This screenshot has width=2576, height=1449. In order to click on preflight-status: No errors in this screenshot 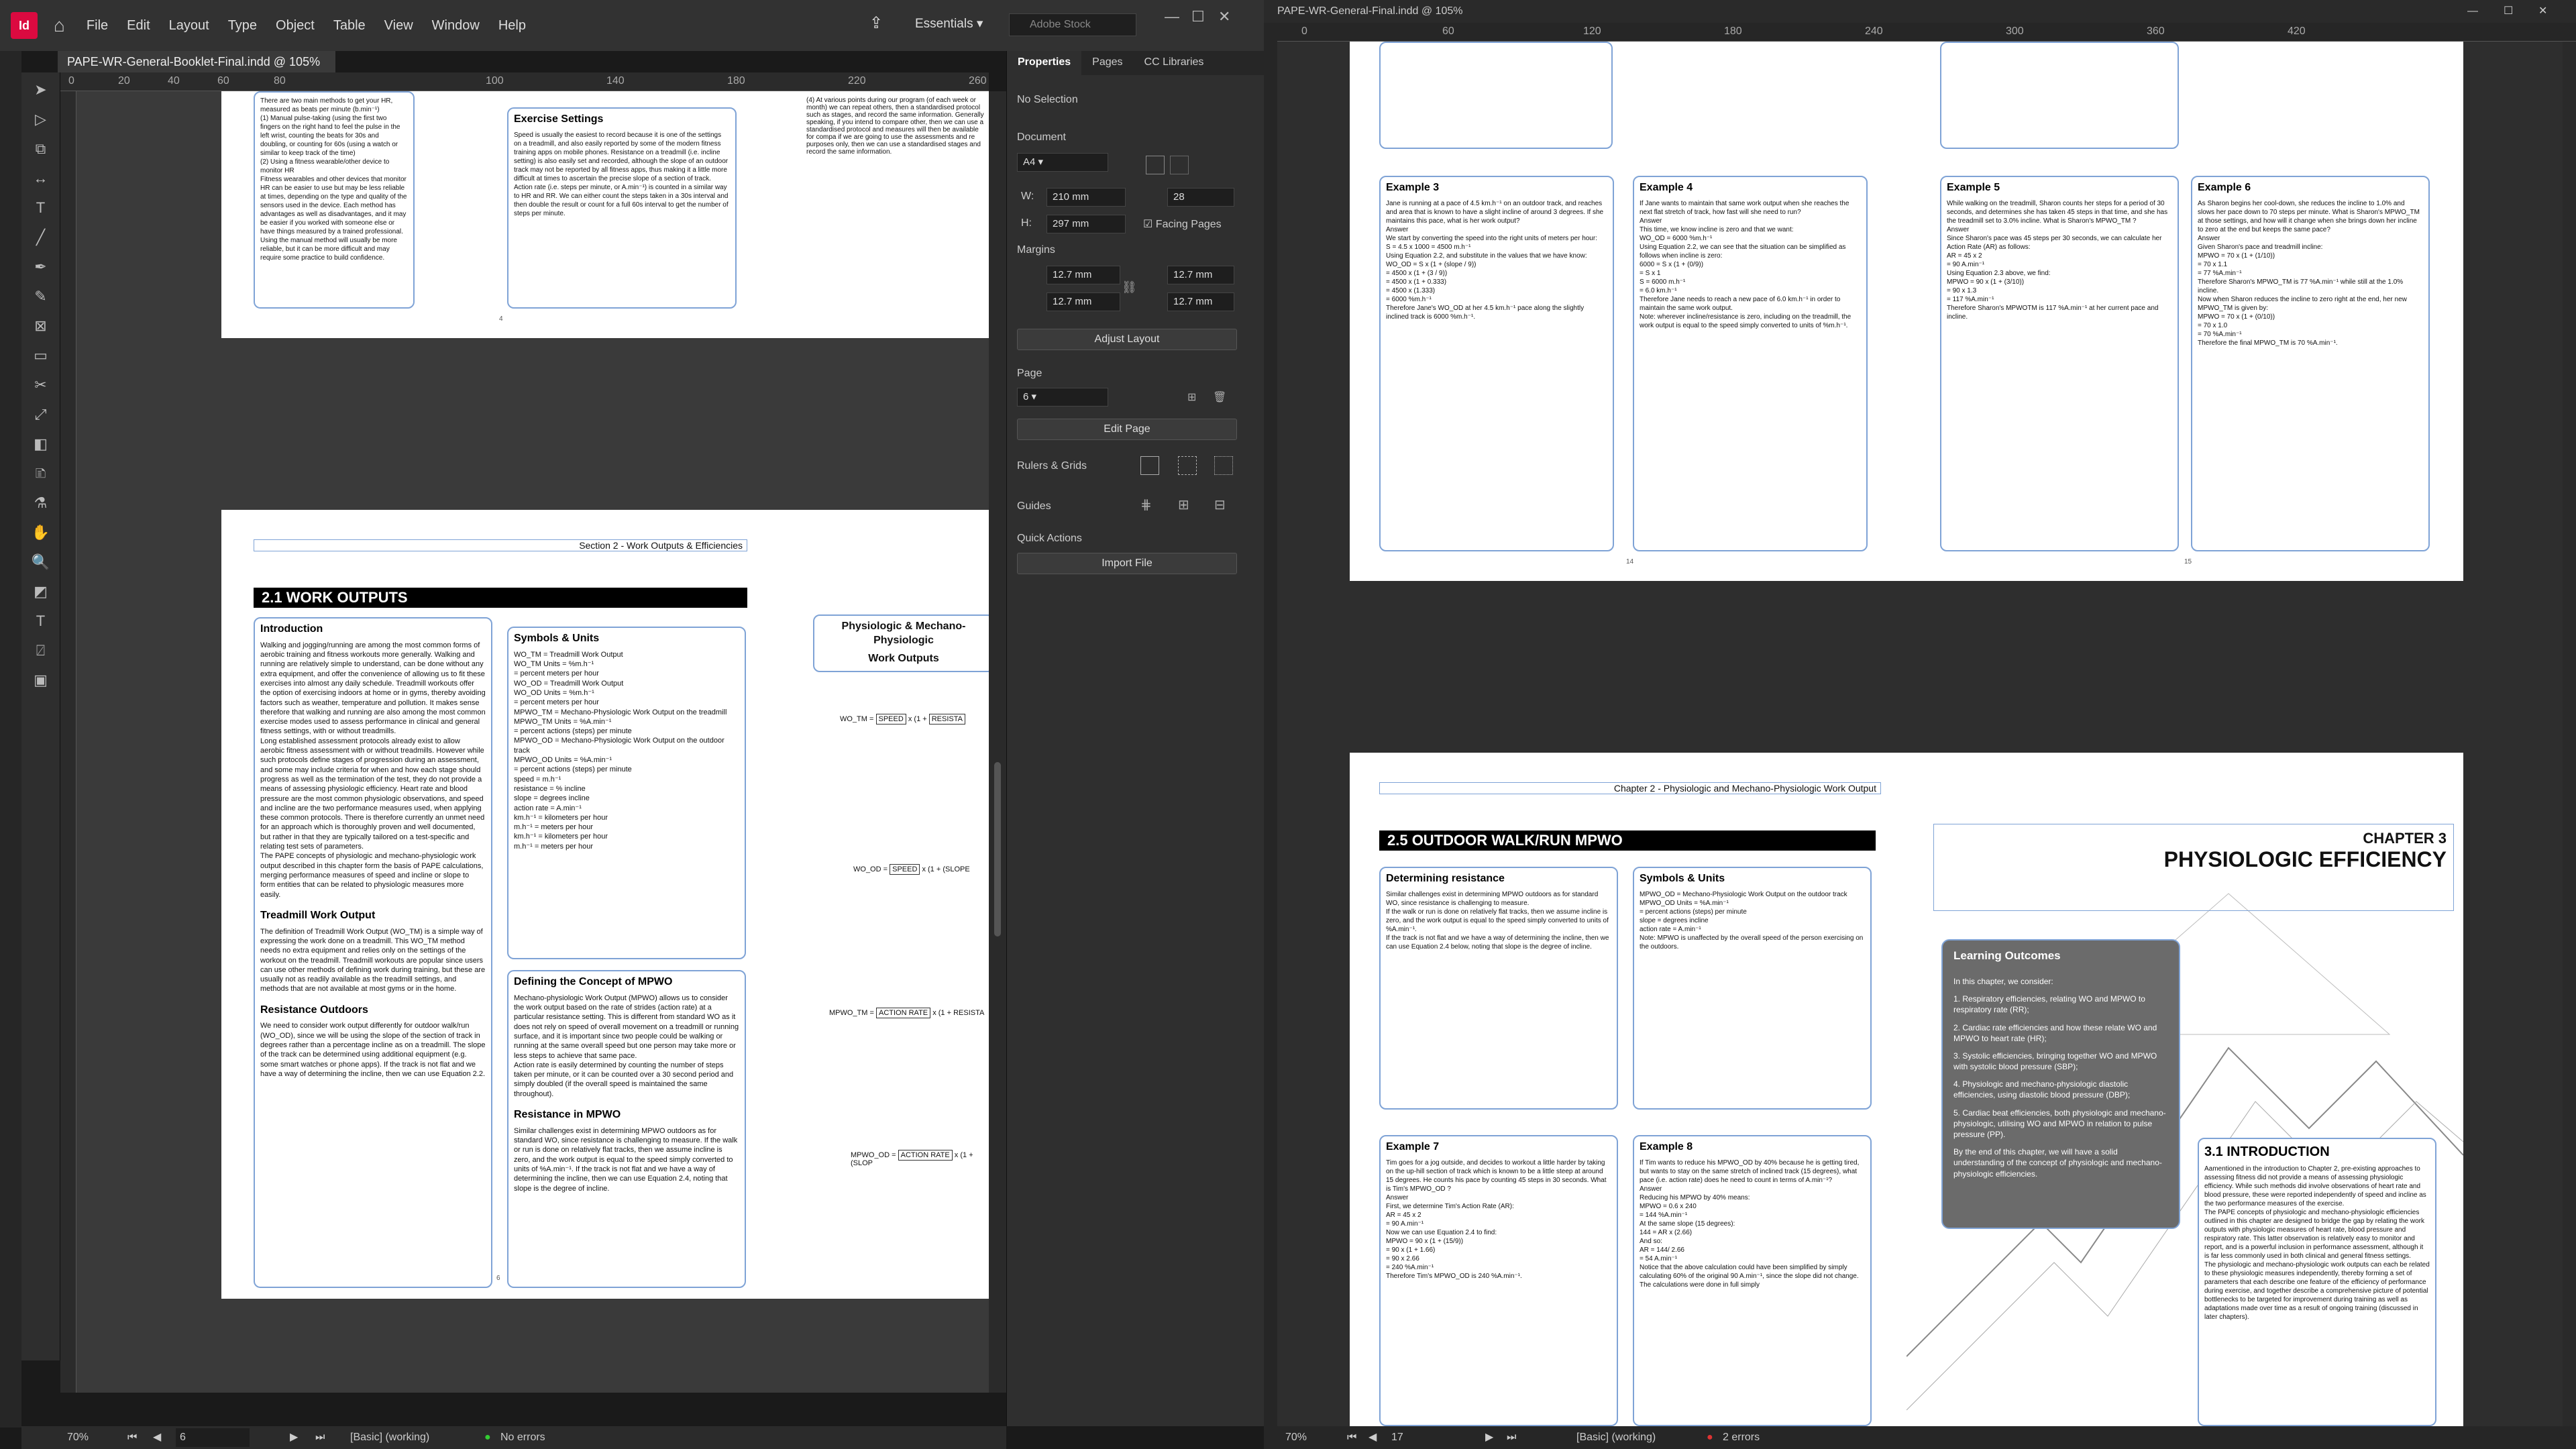, I will do `click(522, 1437)`.